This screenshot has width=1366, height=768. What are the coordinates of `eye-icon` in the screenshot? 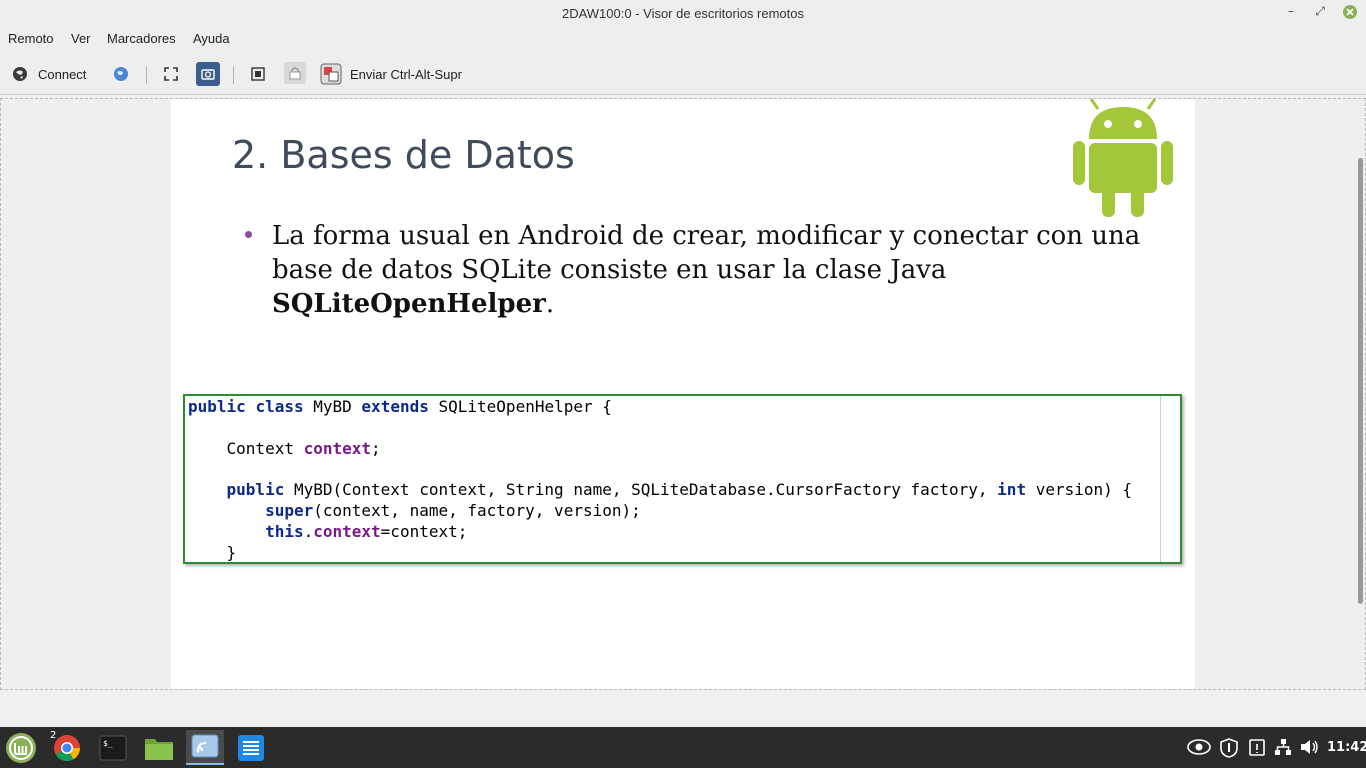 It's located at (1199, 747).